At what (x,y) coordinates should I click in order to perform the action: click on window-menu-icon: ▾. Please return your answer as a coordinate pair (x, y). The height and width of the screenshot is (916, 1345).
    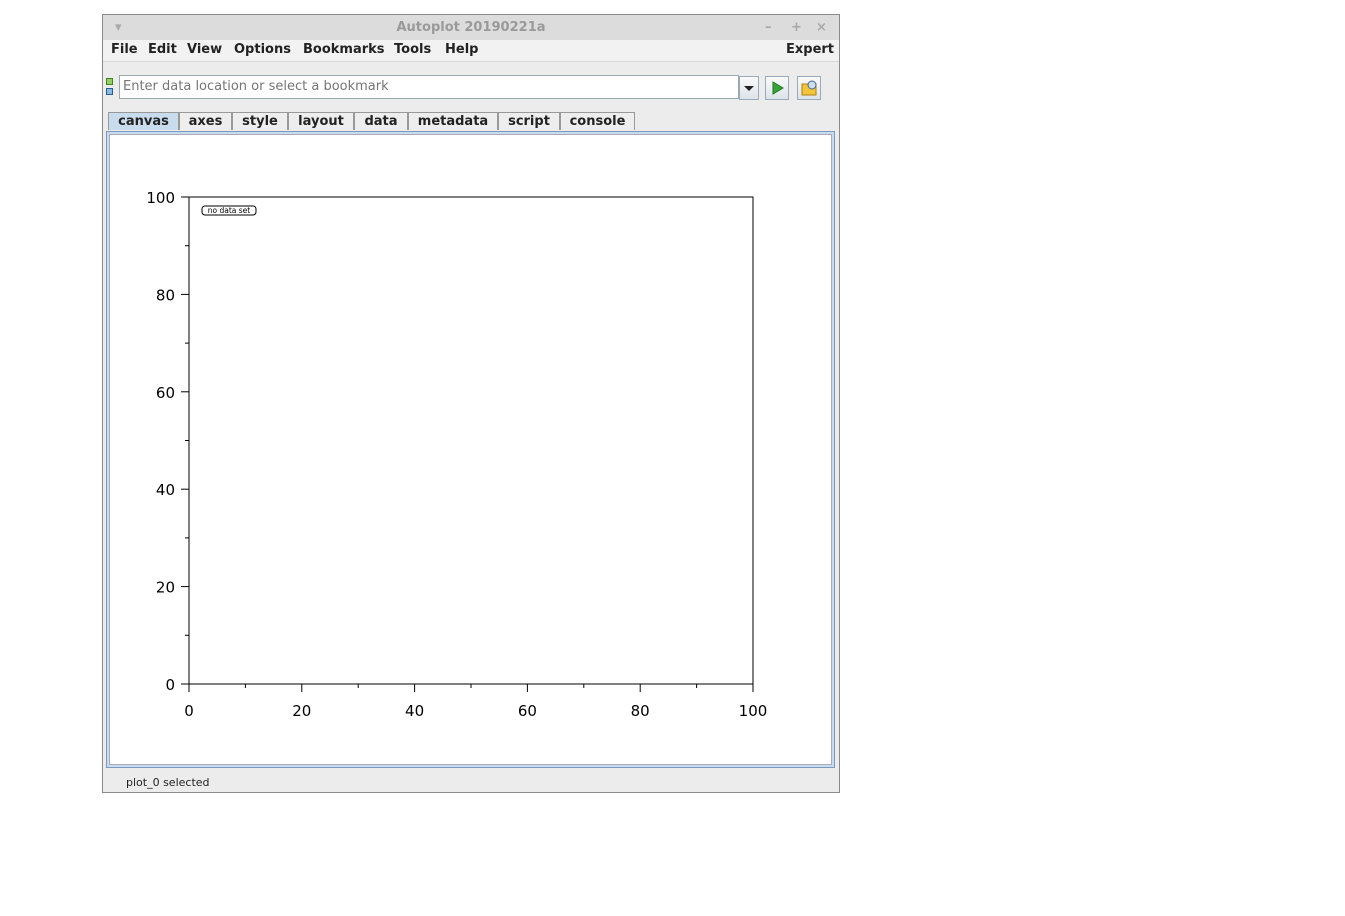
    Looking at the image, I should click on (118, 28).